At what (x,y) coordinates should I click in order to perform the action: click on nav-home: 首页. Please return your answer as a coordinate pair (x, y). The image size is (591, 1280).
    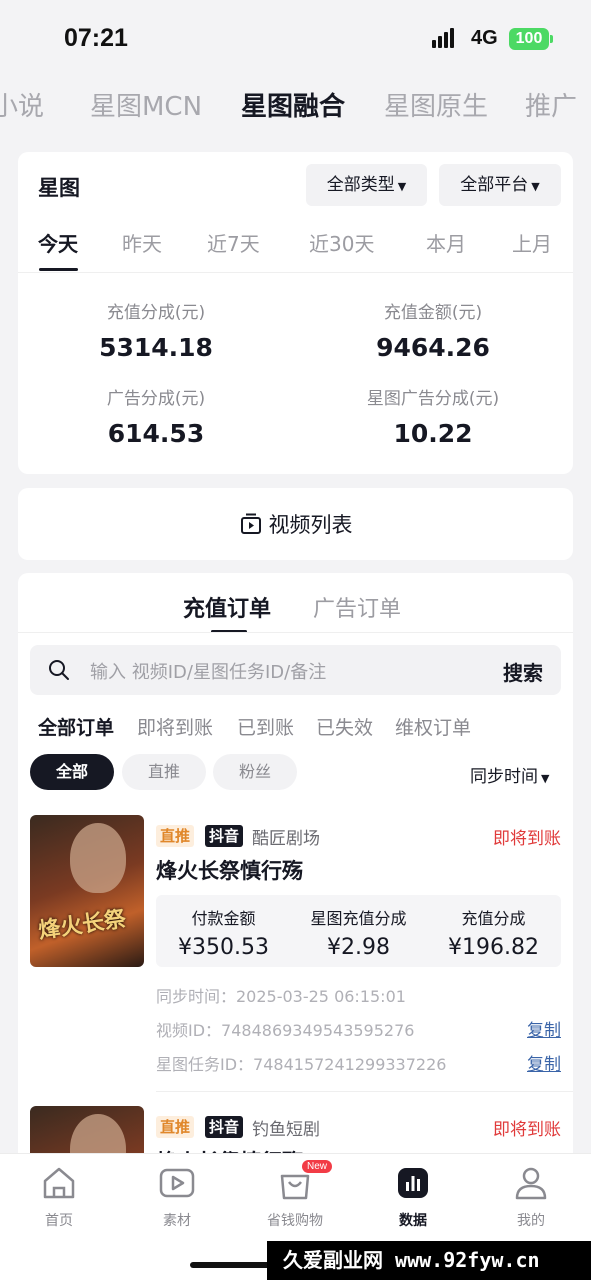
    Looking at the image, I should click on (59, 1197).